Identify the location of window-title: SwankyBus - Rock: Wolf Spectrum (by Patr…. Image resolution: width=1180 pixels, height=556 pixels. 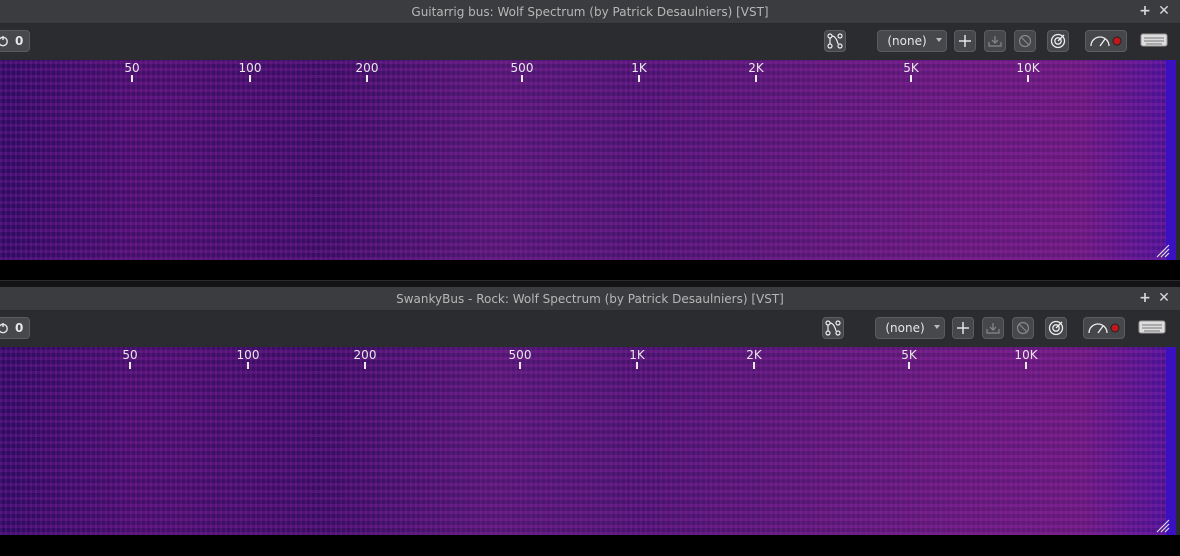
(590, 298).